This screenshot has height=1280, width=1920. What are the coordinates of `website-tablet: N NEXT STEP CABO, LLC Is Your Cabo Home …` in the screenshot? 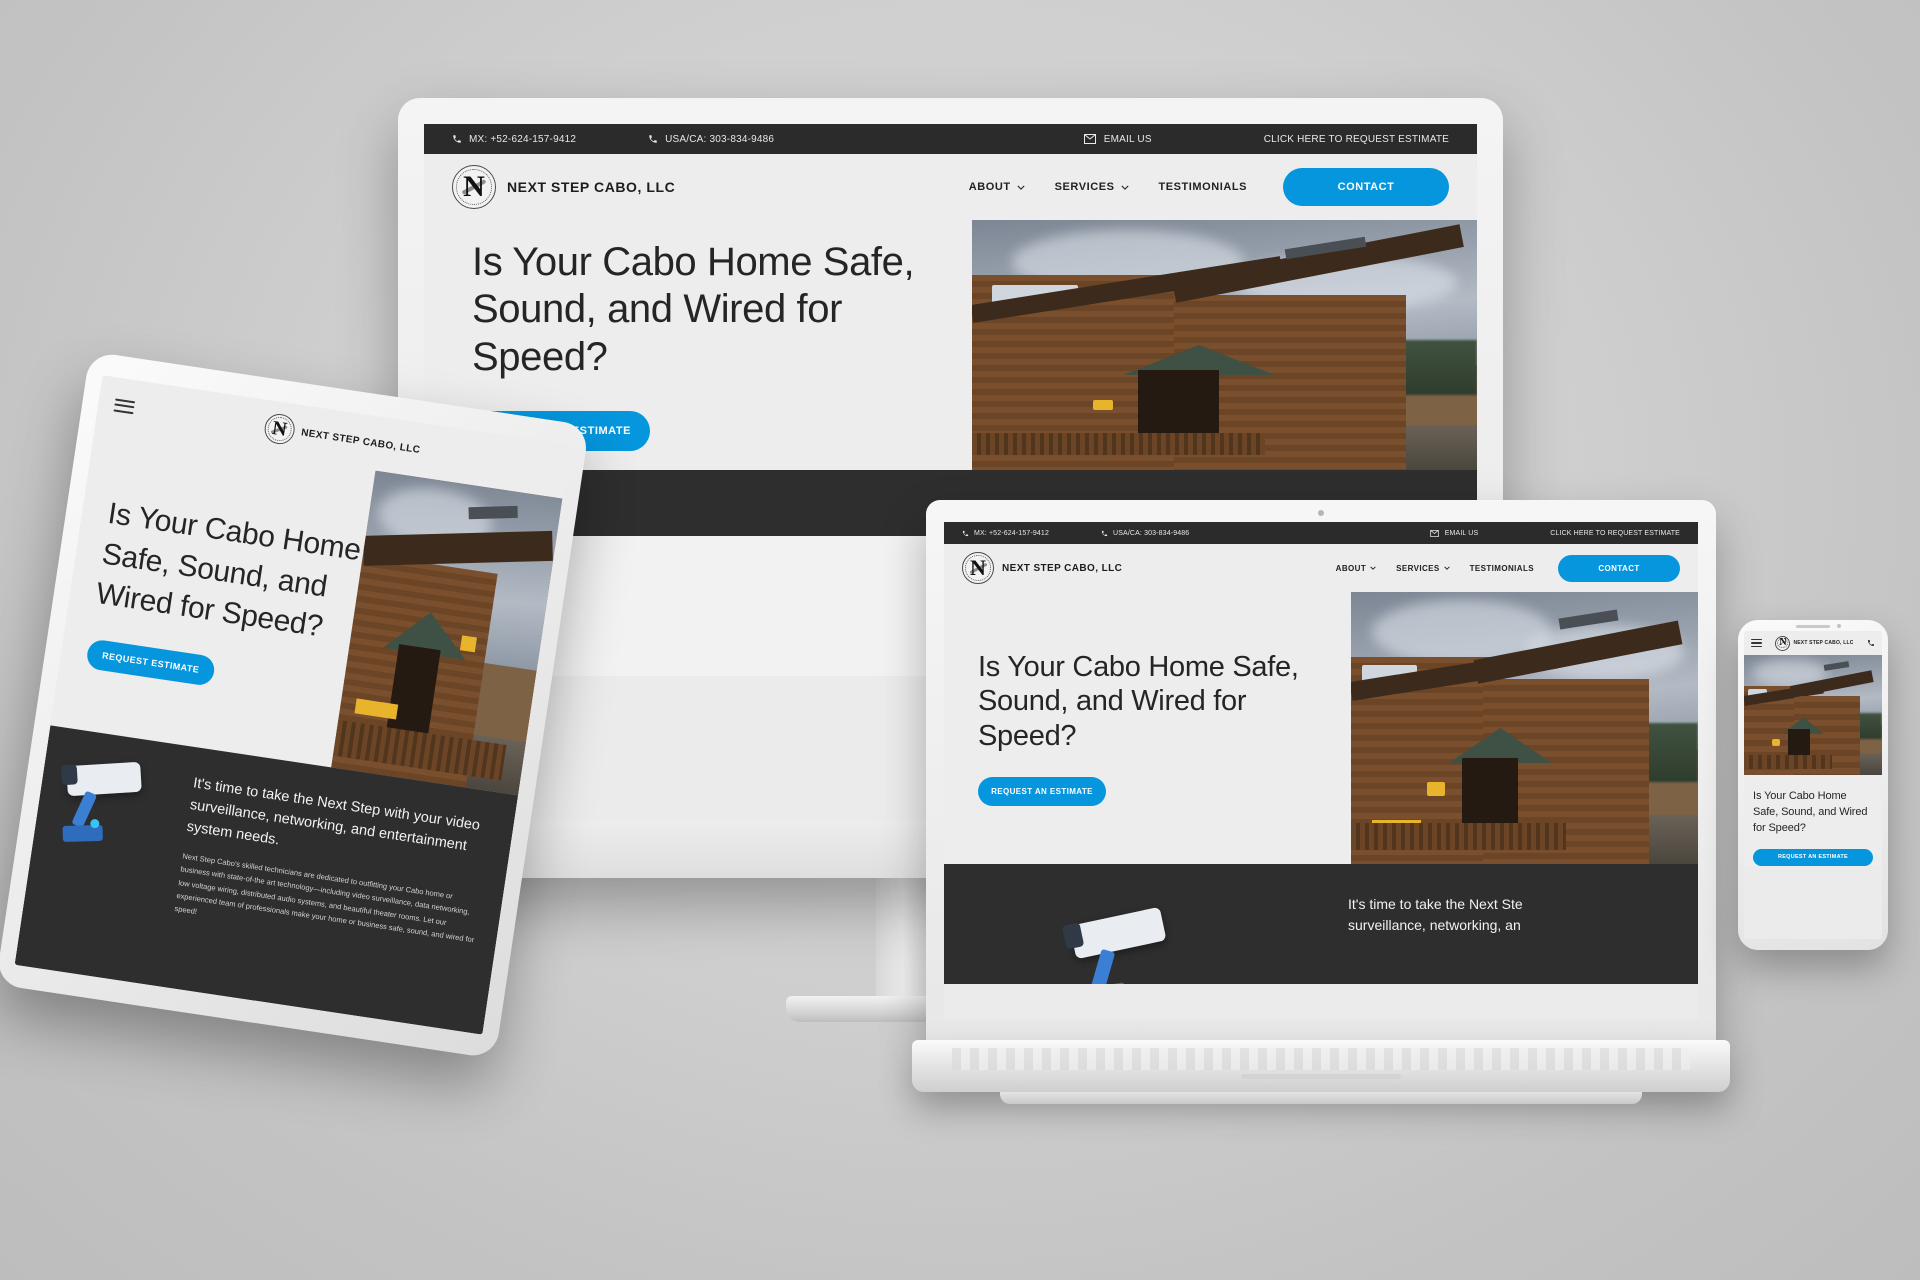 It's located at (292, 705).